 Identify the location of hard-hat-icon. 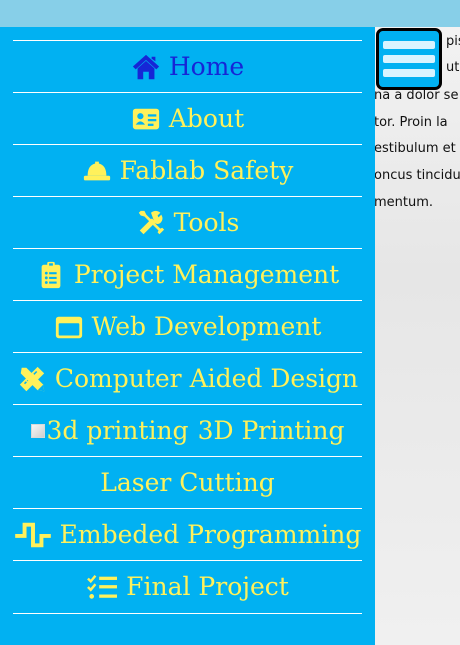
(97, 171).